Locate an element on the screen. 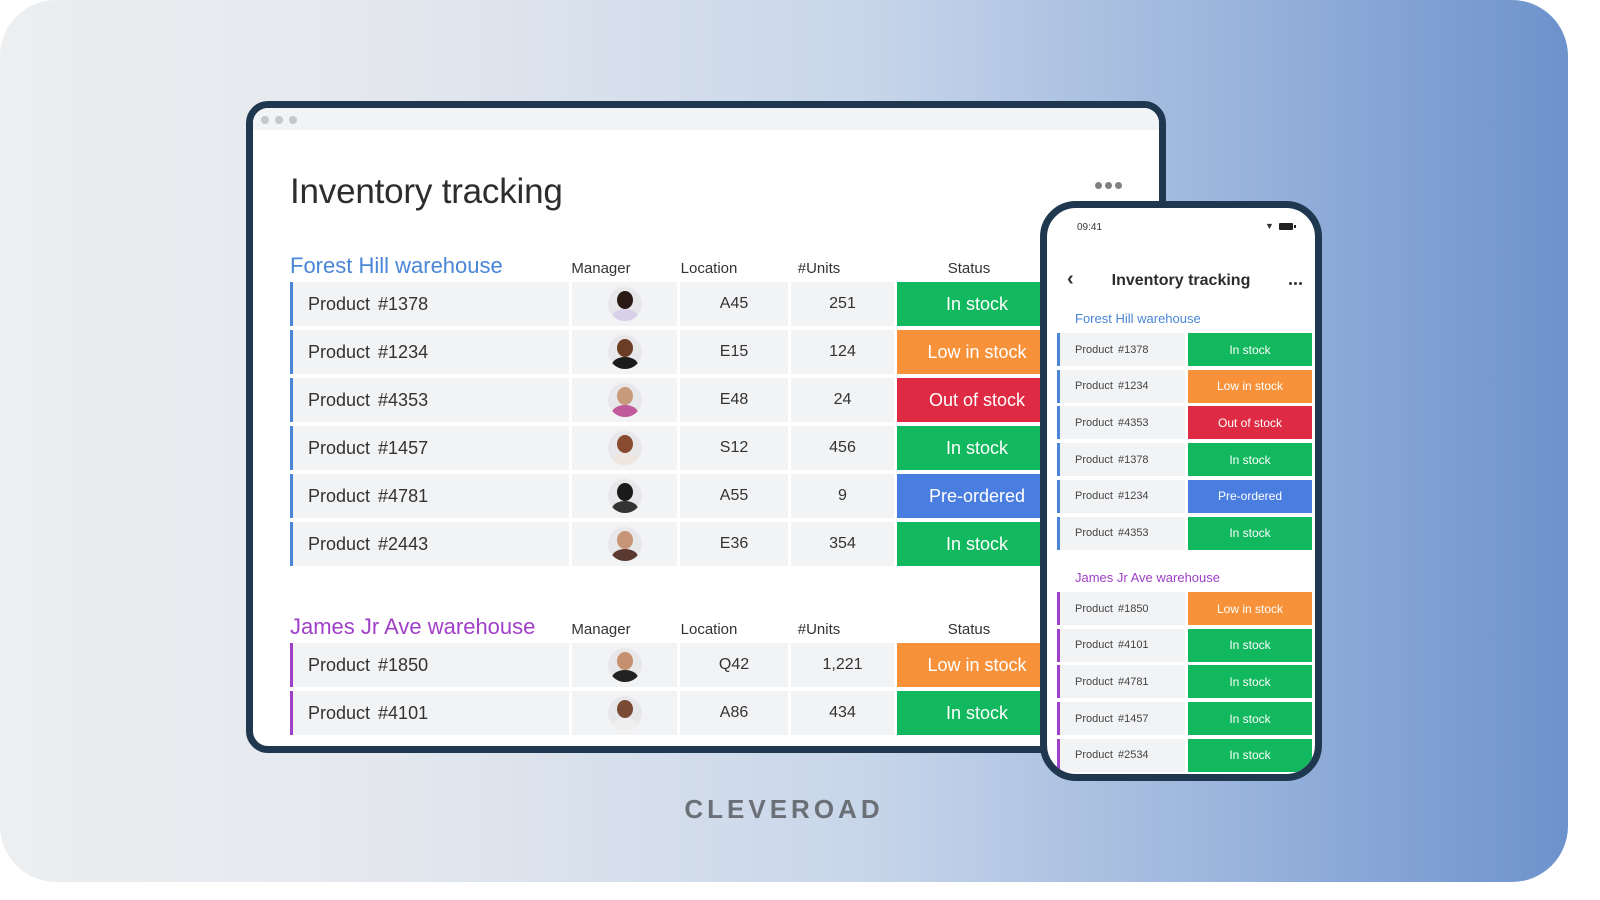  units-cell: 354 is located at coordinates (842, 544).